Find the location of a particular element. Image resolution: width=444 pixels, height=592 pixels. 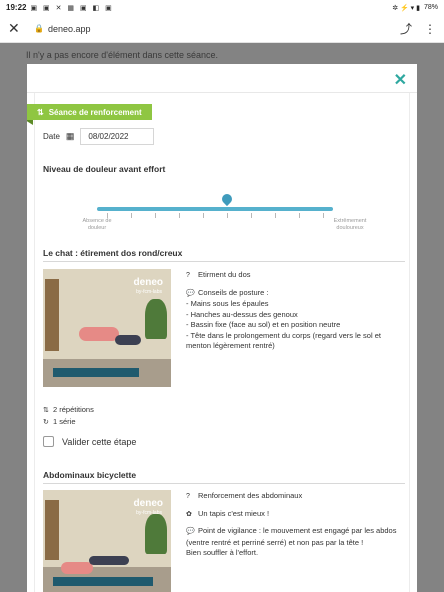

repetitions-icon: ⇅ is located at coordinates (46, 410).